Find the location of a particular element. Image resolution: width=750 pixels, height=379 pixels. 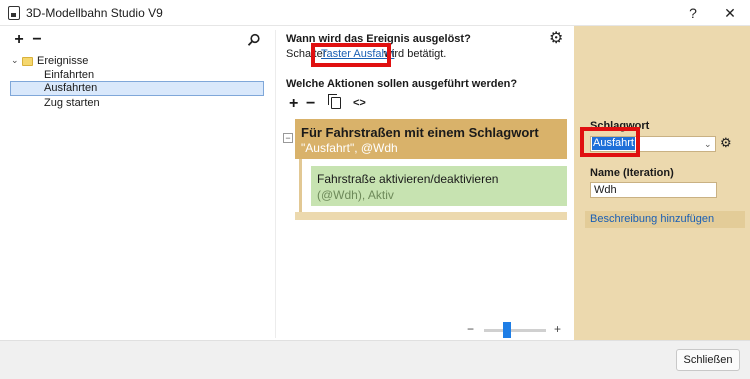

tree-item-zug-starten: Zug starten is located at coordinates (72, 103).